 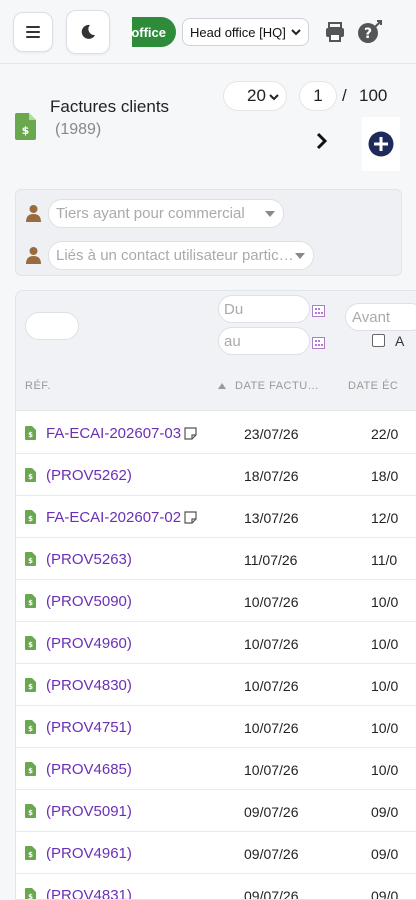 I want to click on table-row: $ FA-ECAI-202607-02 13/07/26 12/0, so click(x=216, y=517).